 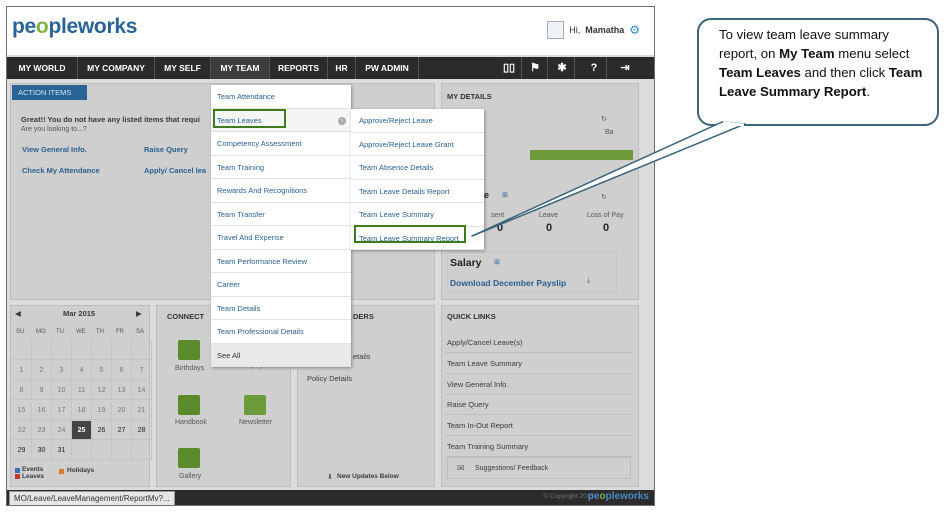 What do you see at coordinates (608, 179) in the screenshot?
I see `callout-pointer` at bounding box center [608, 179].